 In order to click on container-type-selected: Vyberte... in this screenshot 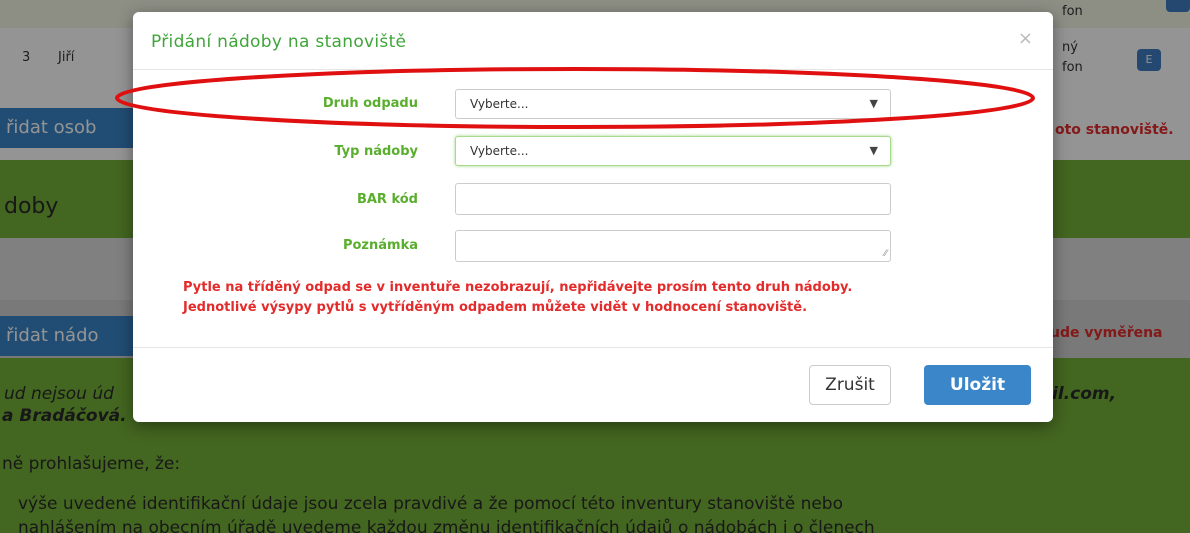, I will do `click(499, 151)`.